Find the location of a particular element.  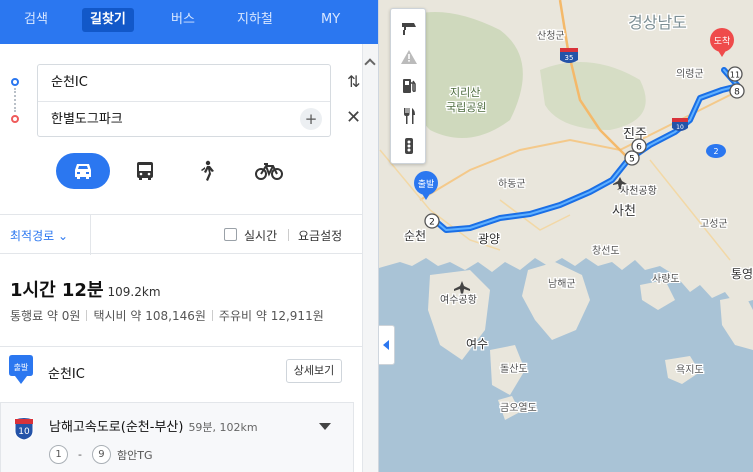

chevron-down-icon: ⌄ is located at coordinates (63, 236).